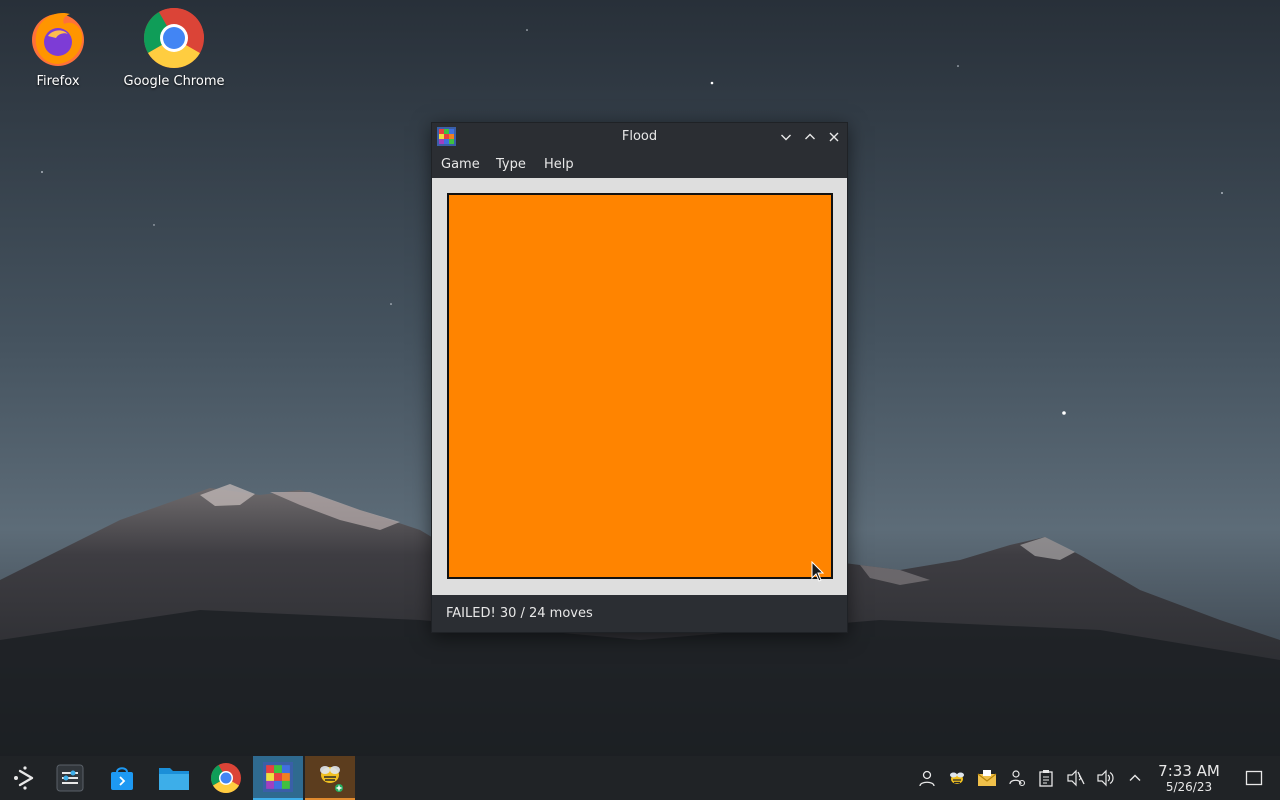 The height and width of the screenshot is (800, 1280). I want to click on close-button, so click(834, 137).